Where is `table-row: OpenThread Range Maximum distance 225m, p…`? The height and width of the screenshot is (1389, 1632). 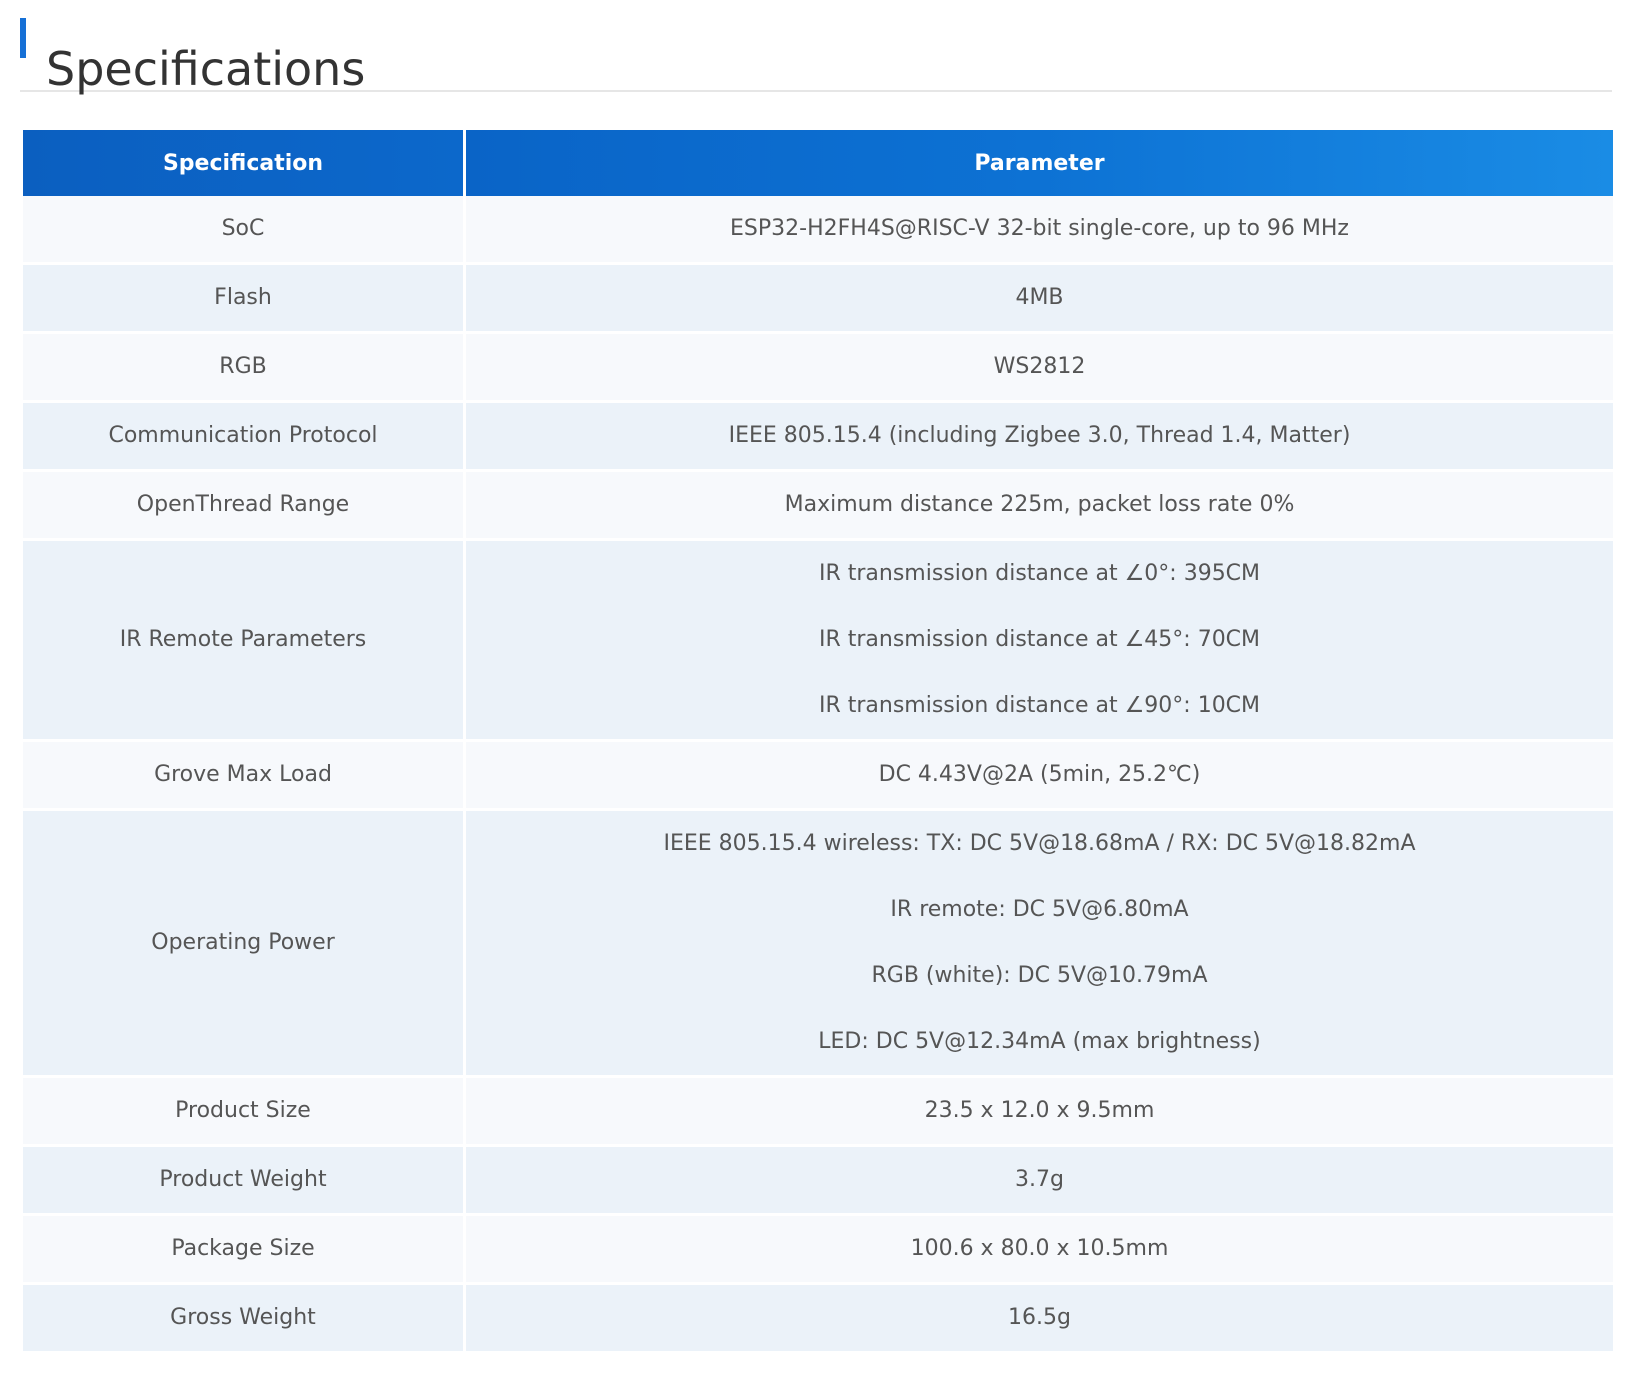 table-row: OpenThread Range Maximum distance 225m, p… is located at coordinates (818, 506).